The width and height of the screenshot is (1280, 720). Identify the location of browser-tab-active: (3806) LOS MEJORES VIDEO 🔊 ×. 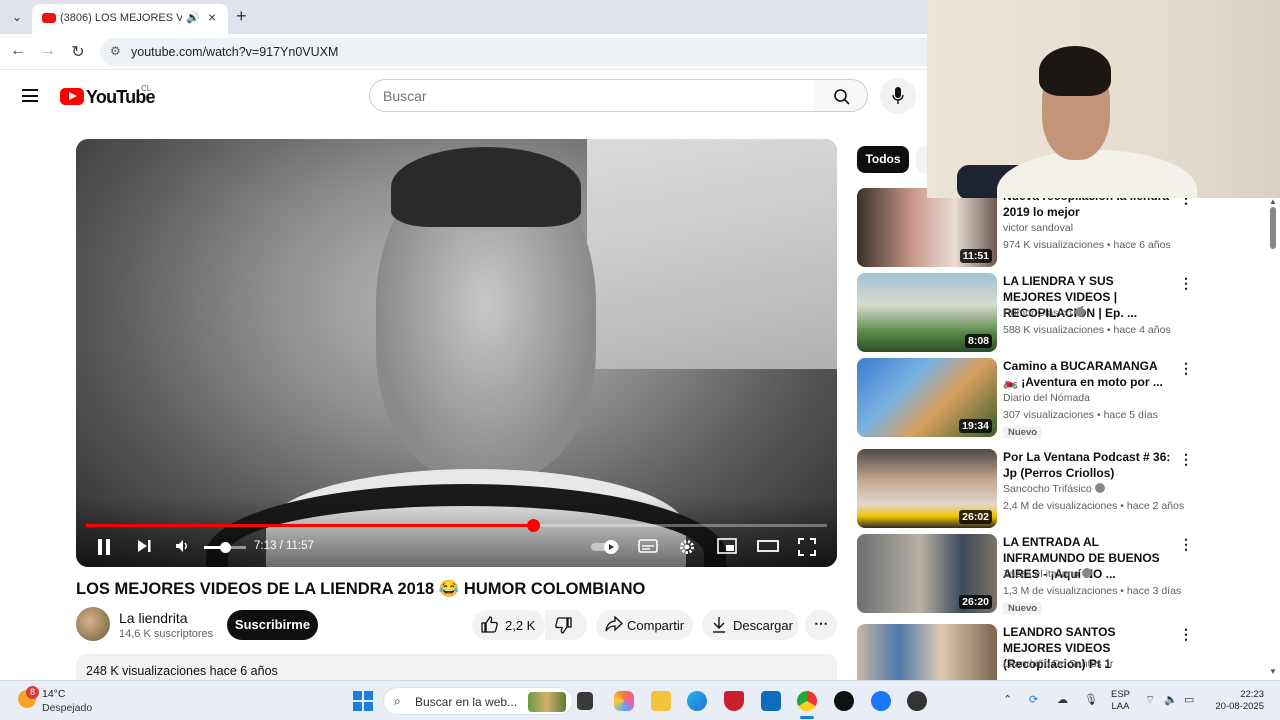
(130, 19).